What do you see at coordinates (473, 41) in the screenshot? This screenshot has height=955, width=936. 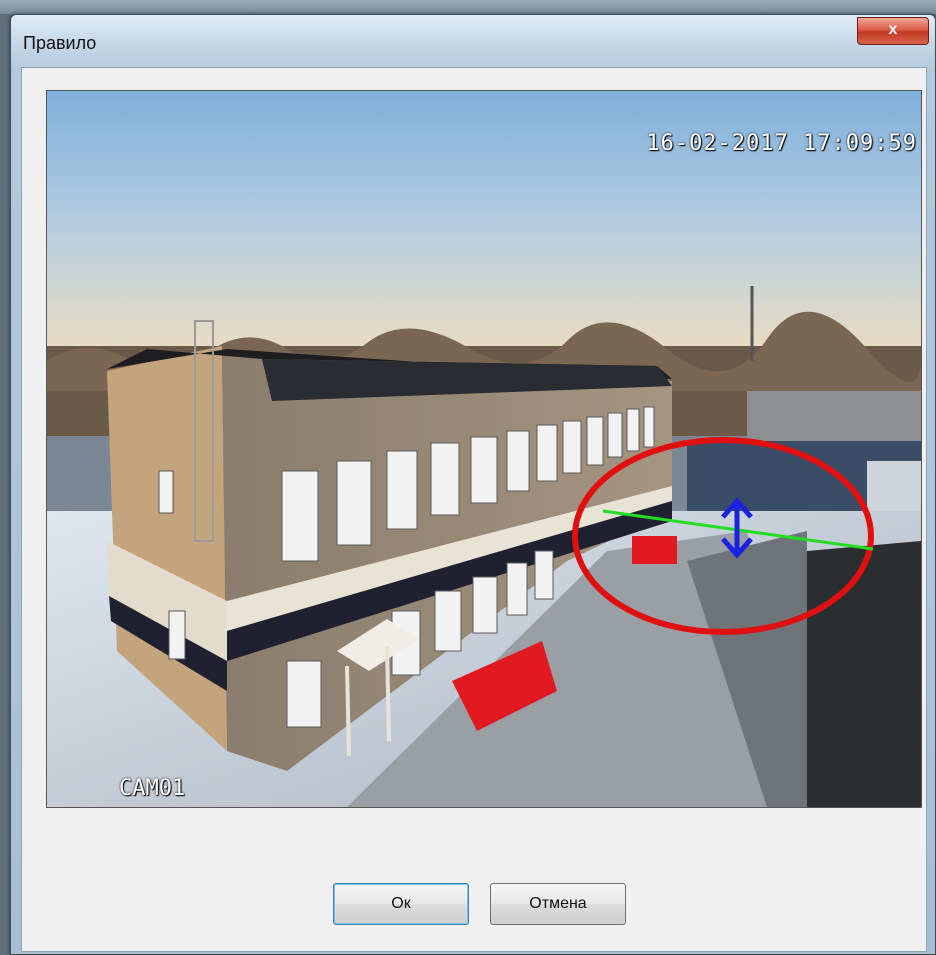 I see `title-bar: Правило x` at bounding box center [473, 41].